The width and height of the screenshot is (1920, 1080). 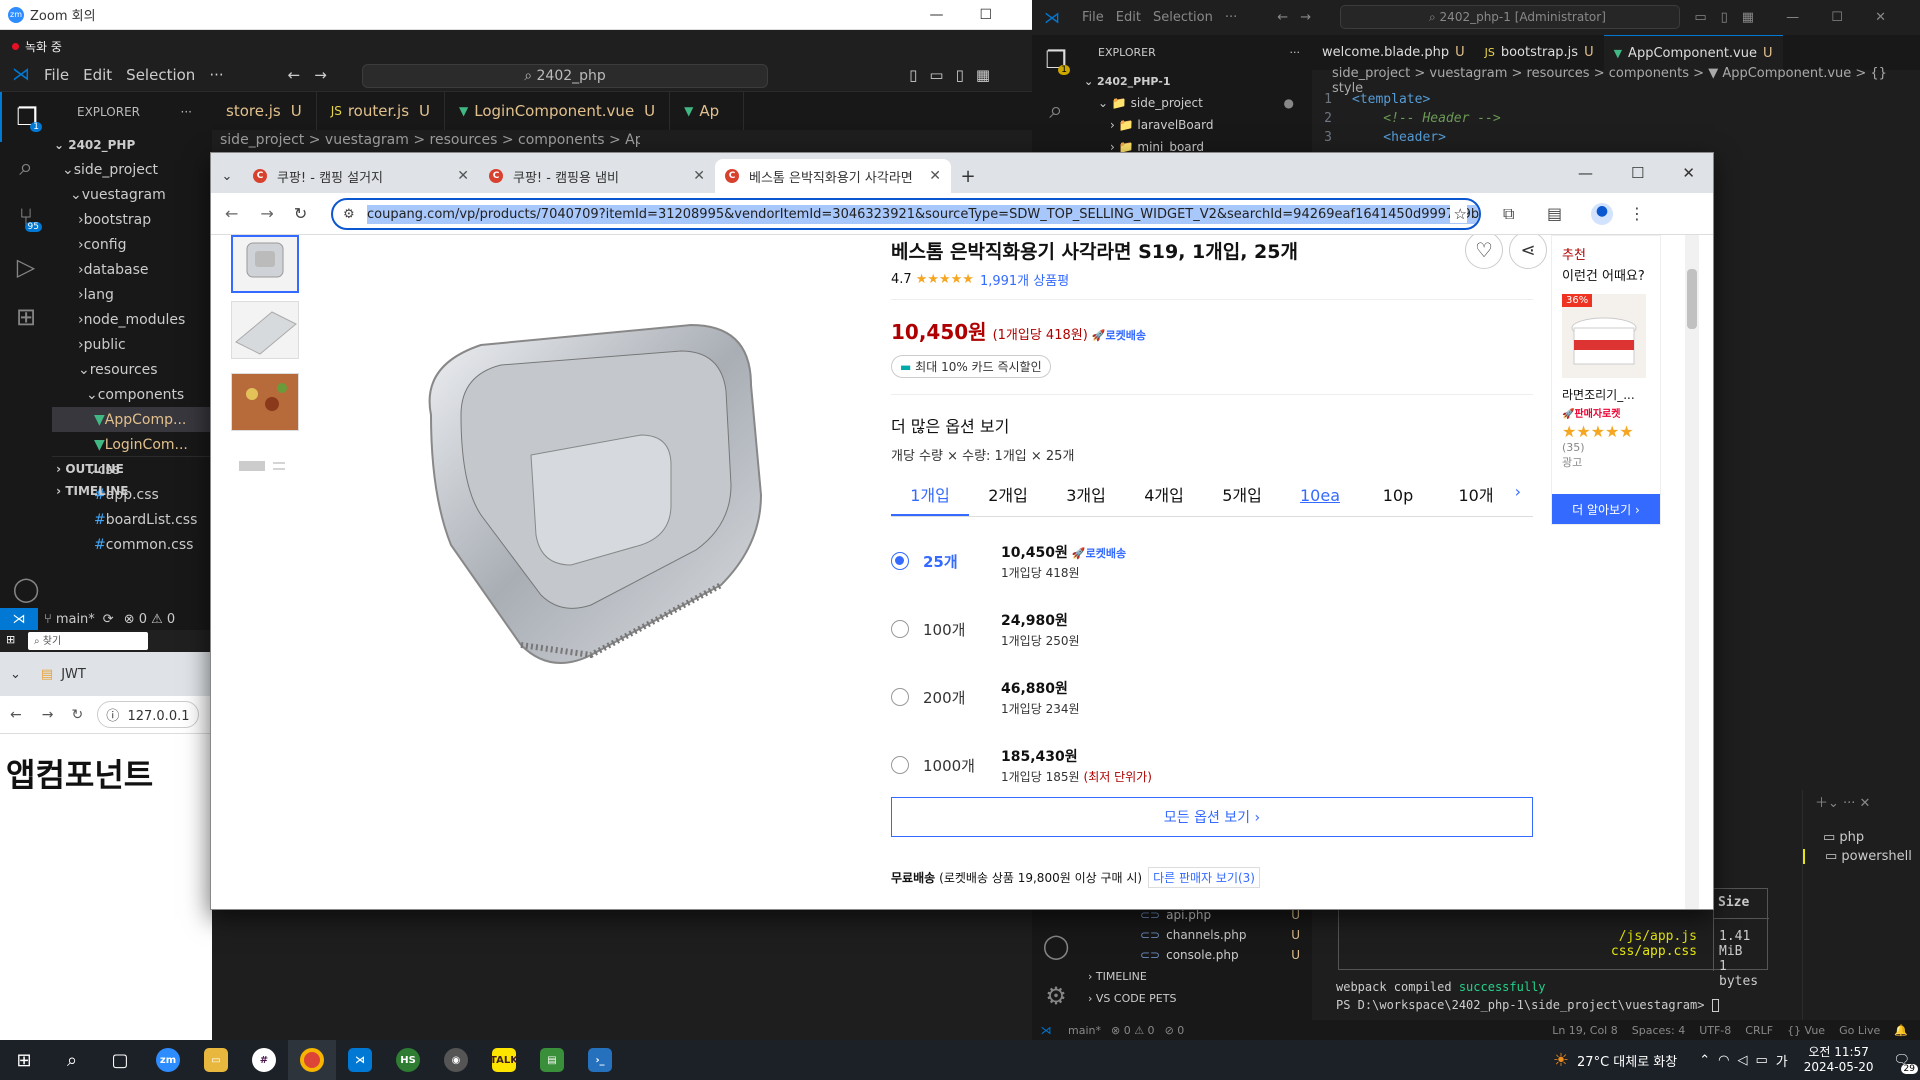 What do you see at coordinates (1806, 1030) in the screenshot?
I see `language-status: {} Vue` at bounding box center [1806, 1030].